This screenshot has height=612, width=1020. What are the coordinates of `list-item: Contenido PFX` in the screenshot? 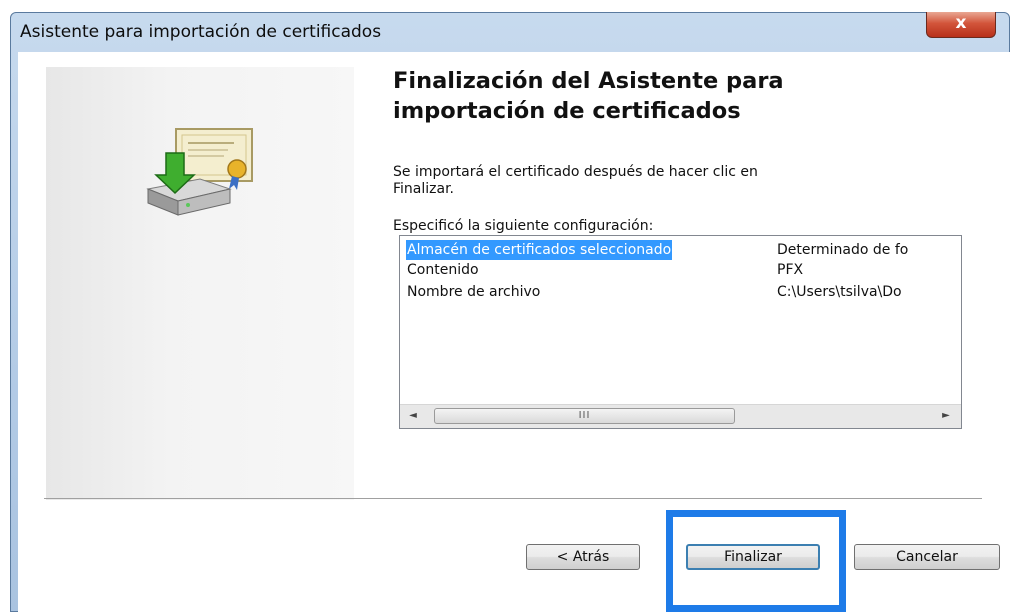 It's located at (680, 270).